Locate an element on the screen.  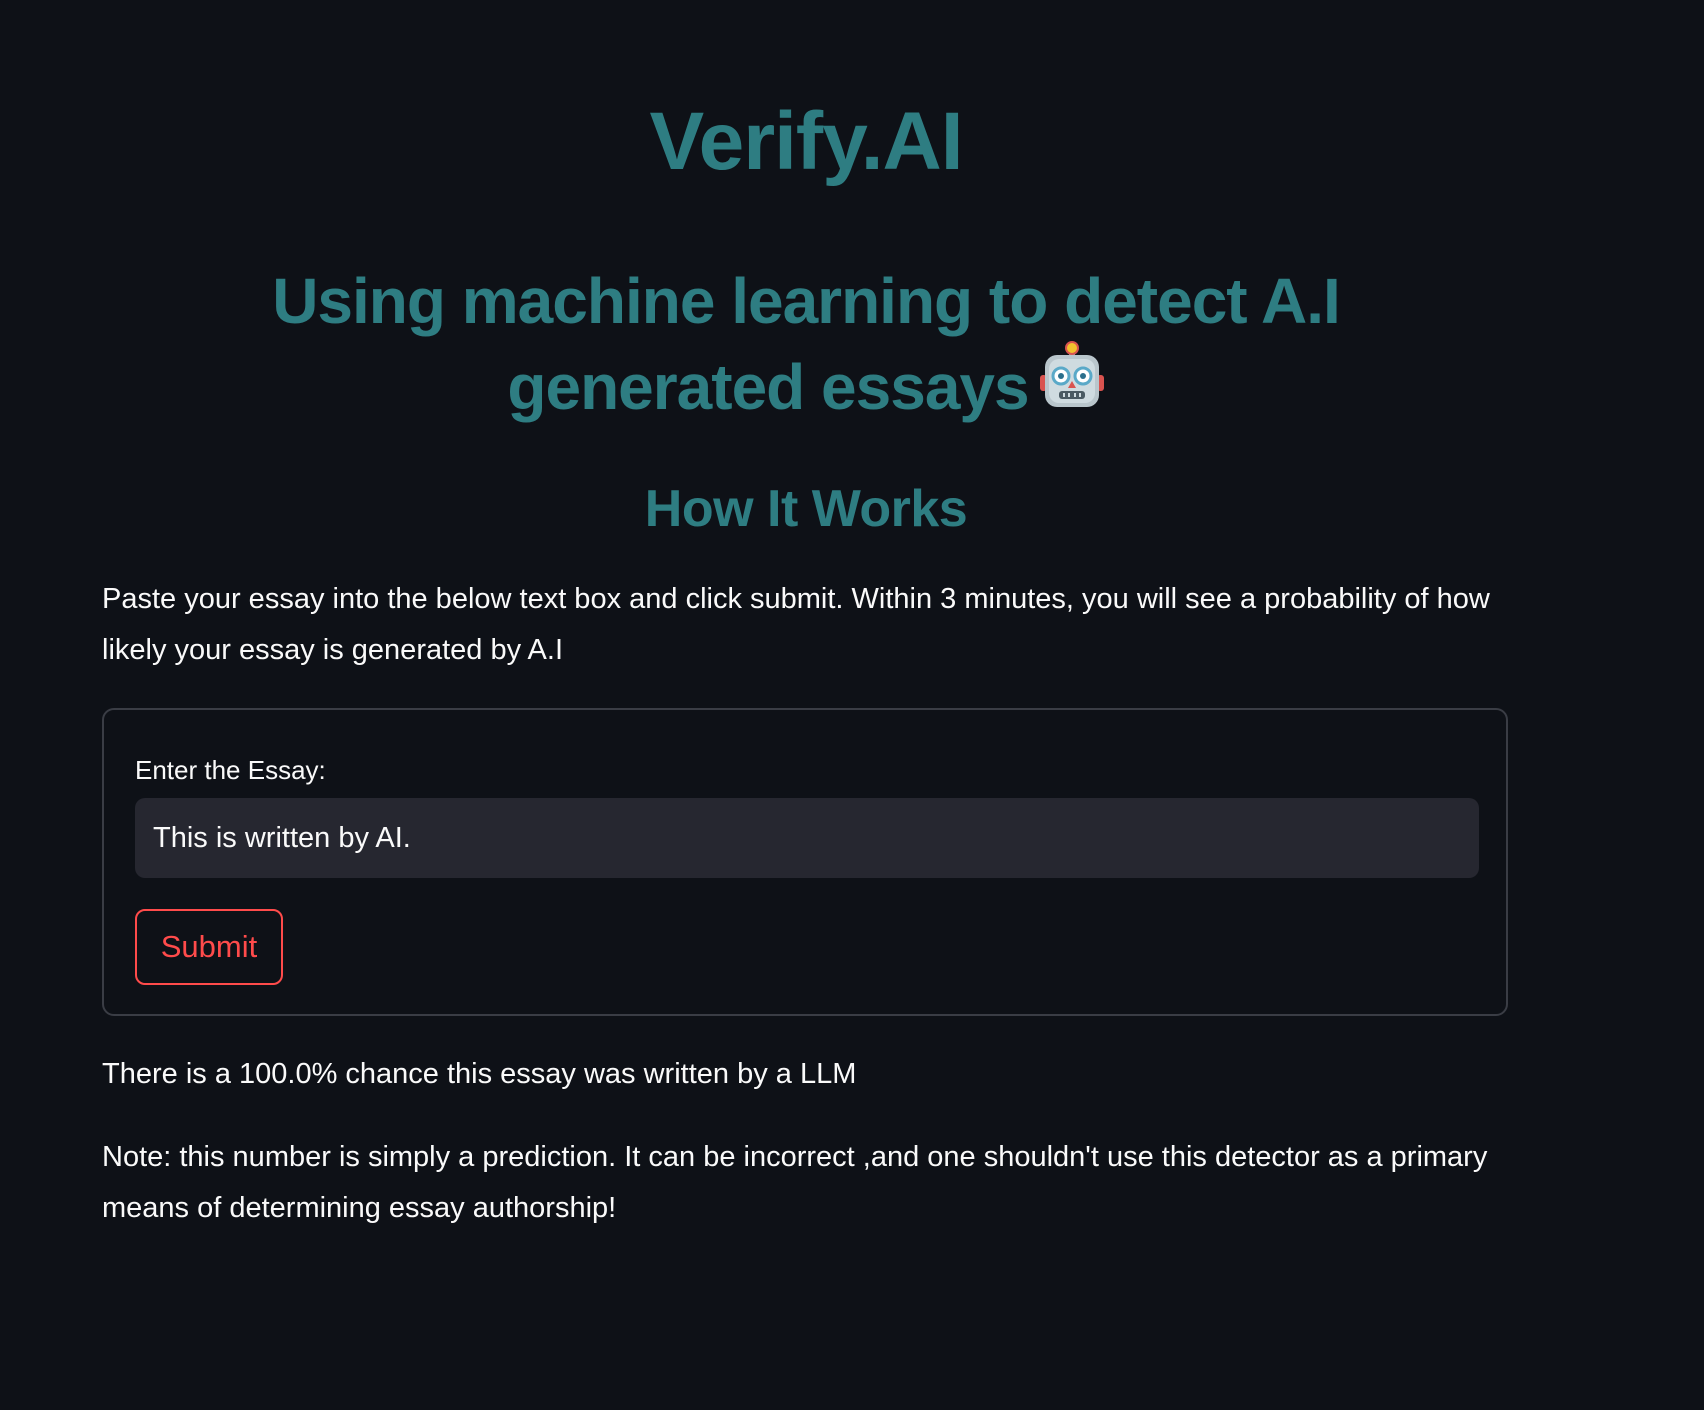
essay-input is located at coordinates (807, 838).